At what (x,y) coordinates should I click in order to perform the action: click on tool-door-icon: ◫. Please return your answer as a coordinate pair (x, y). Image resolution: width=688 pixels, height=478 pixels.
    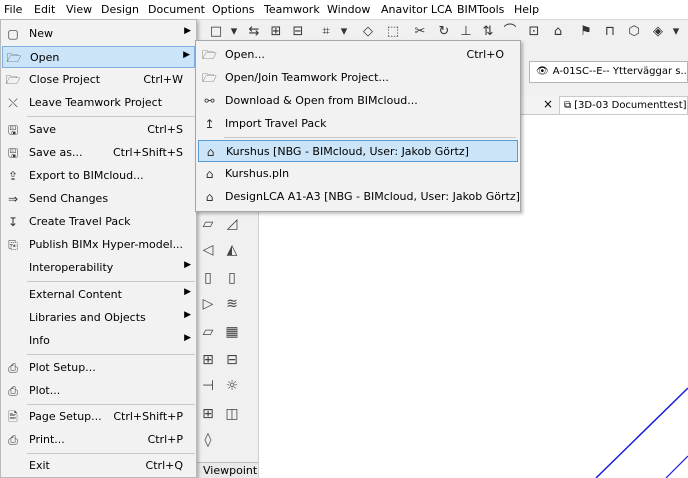
    Looking at the image, I should click on (232, 414).